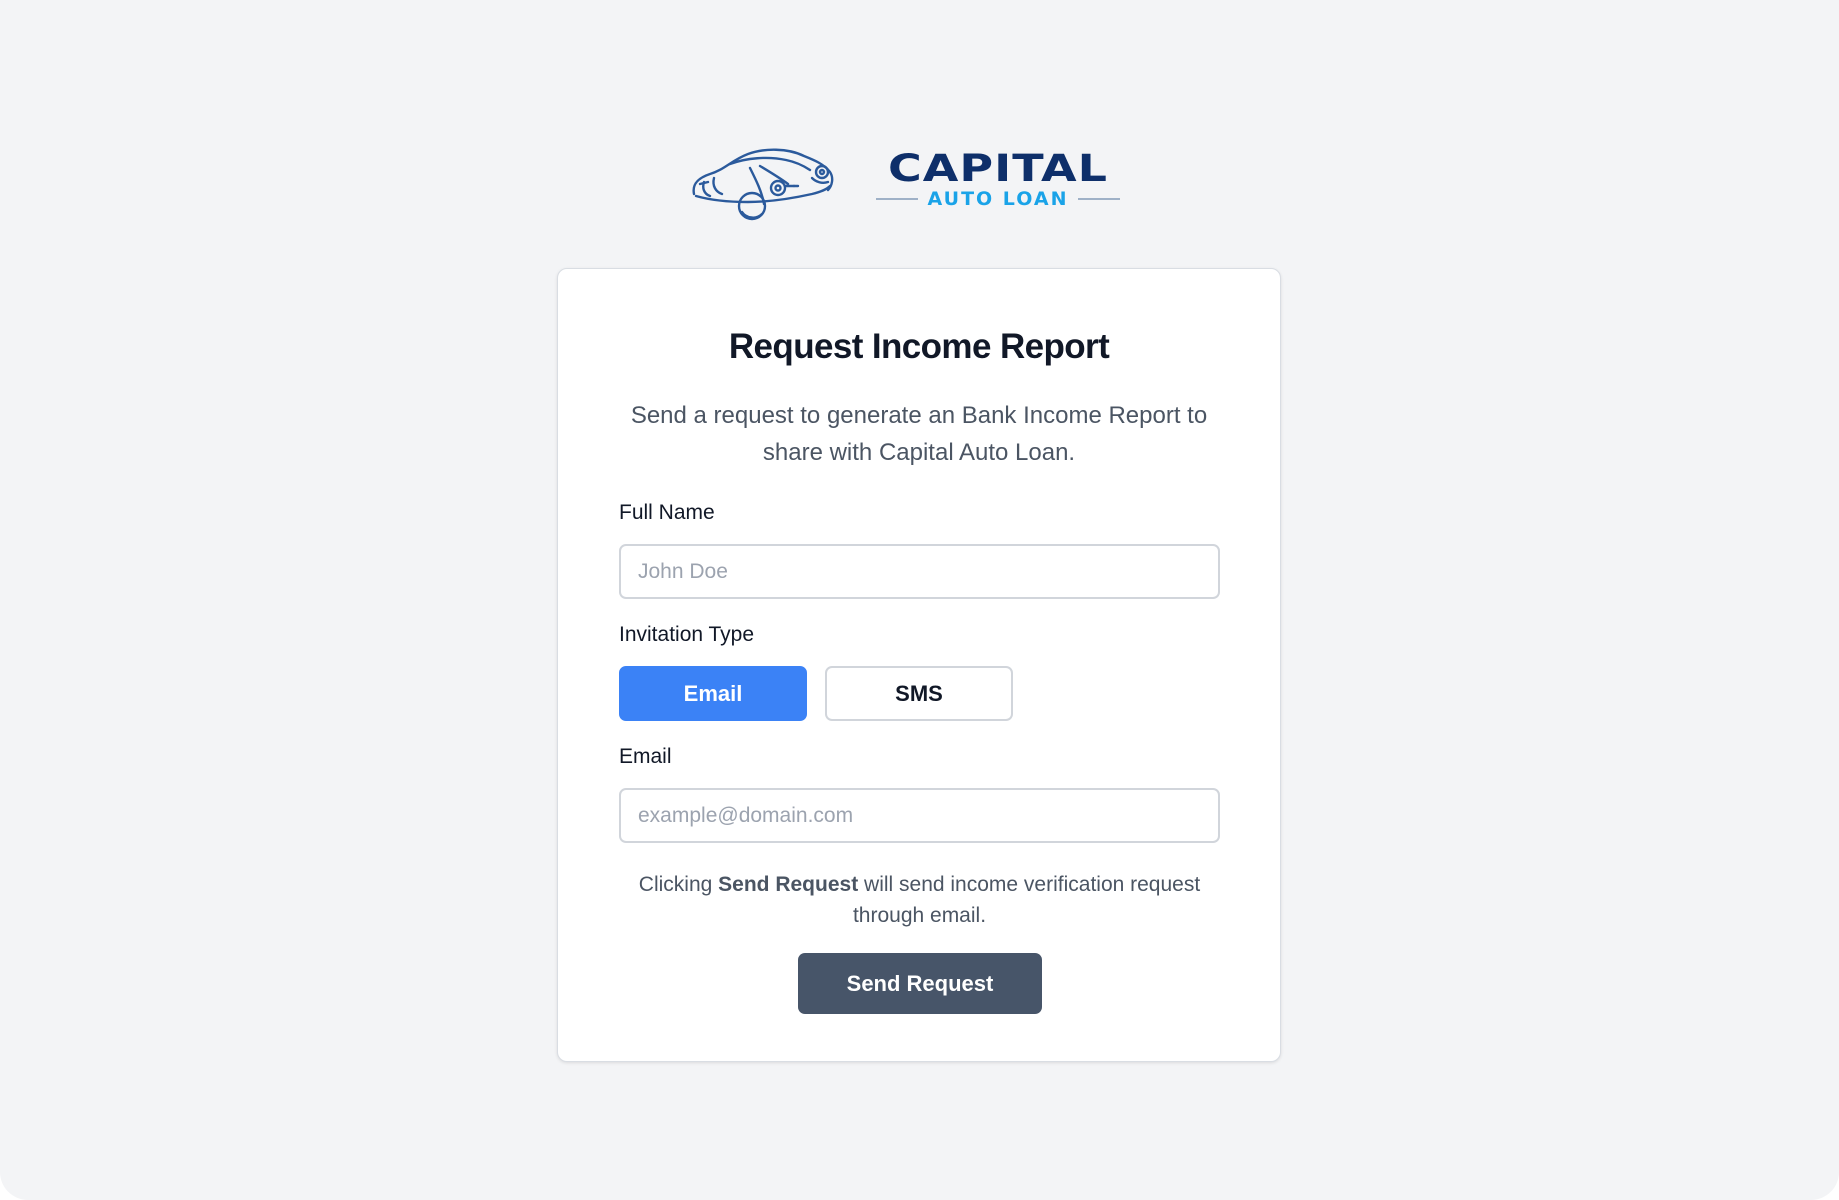  What do you see at coordinates (713, 693) in the screenshot?
I see `invitation-type-email-button: Email` at bounding box center [713, 693].